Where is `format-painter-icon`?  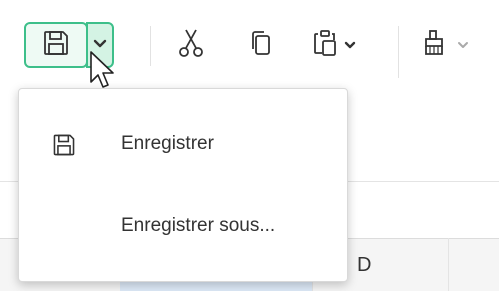 format-painter-icon is located at coordinates (435, 45).